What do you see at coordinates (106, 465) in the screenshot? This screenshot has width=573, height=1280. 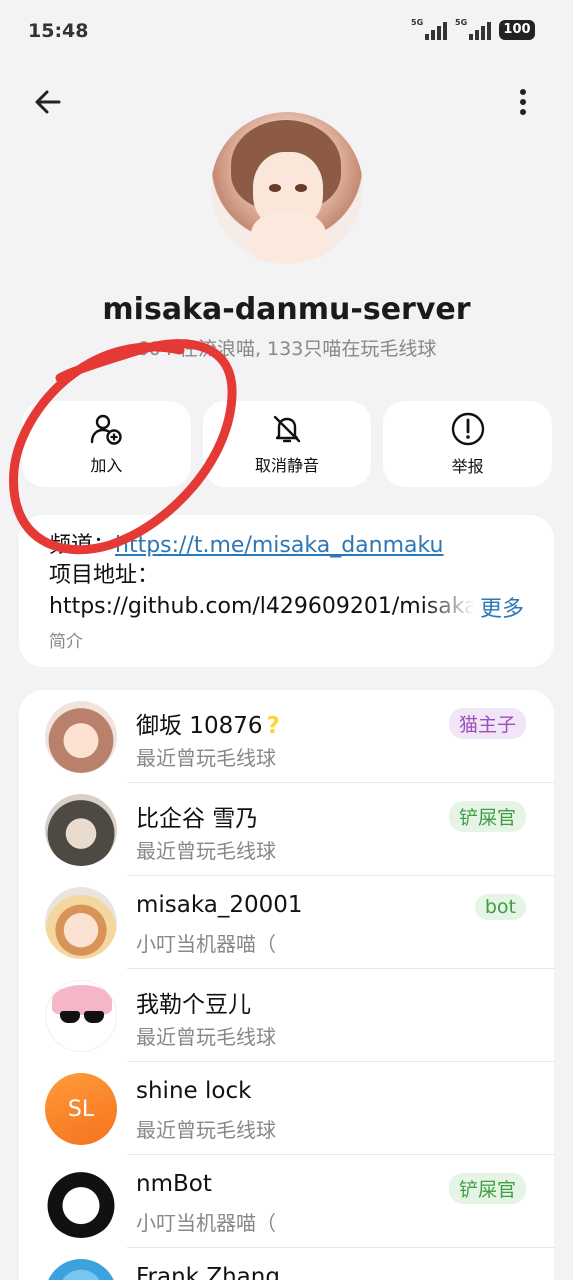 I see `join-label: 加入` at bounding box center [106, 465].